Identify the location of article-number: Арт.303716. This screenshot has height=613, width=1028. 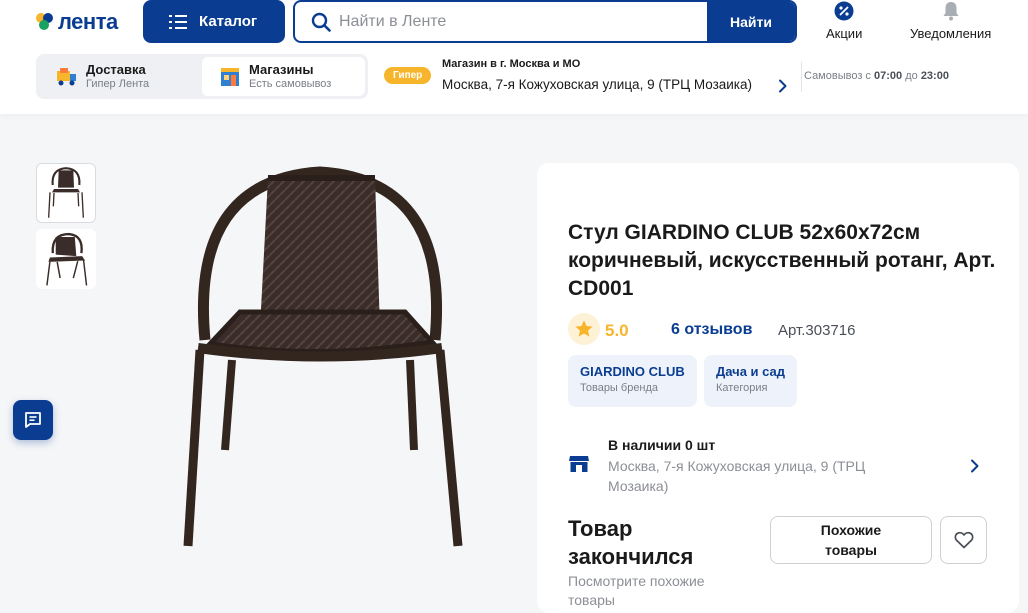
(817, 330).